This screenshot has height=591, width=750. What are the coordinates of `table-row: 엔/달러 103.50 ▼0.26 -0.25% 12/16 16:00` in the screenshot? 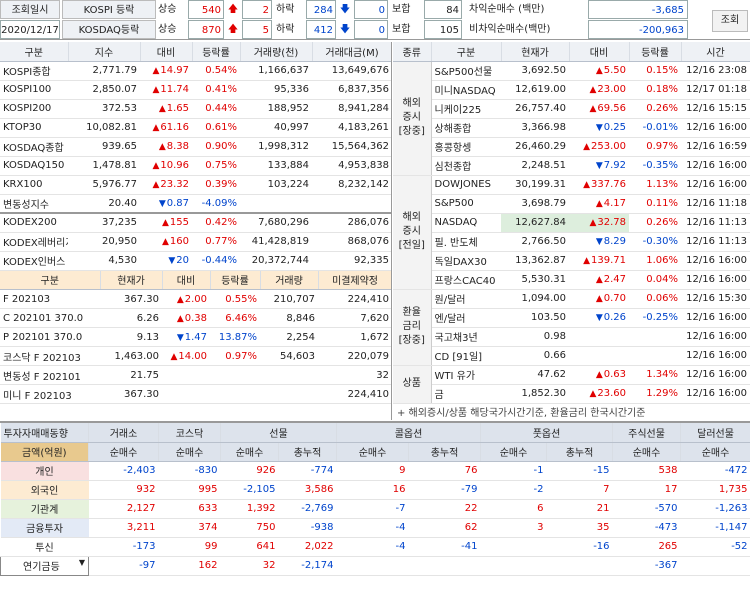 It's located at (571, 318).